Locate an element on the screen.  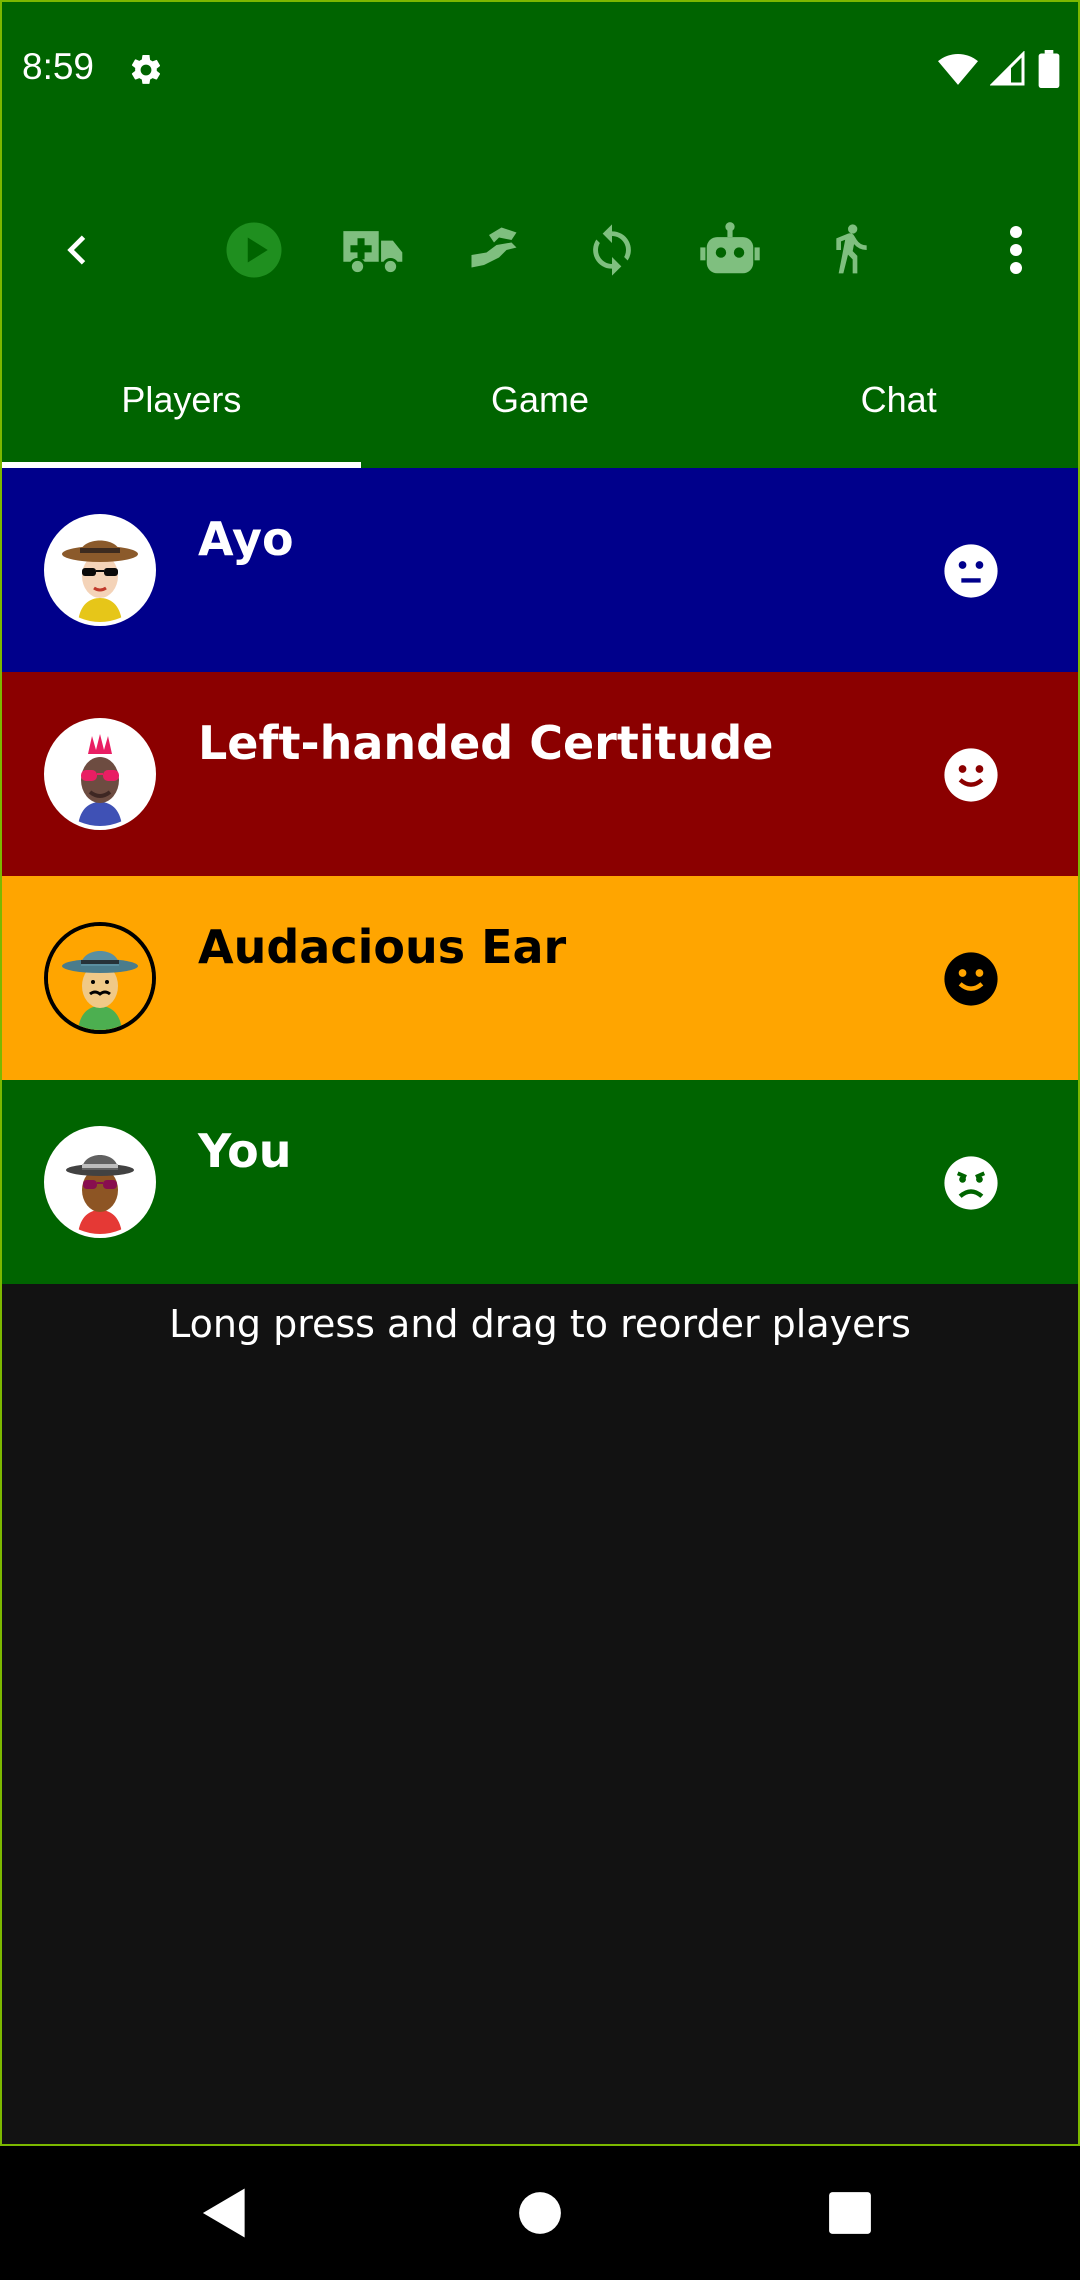
tab-bar: Players Game Chat is located at coordinates (540, 405).